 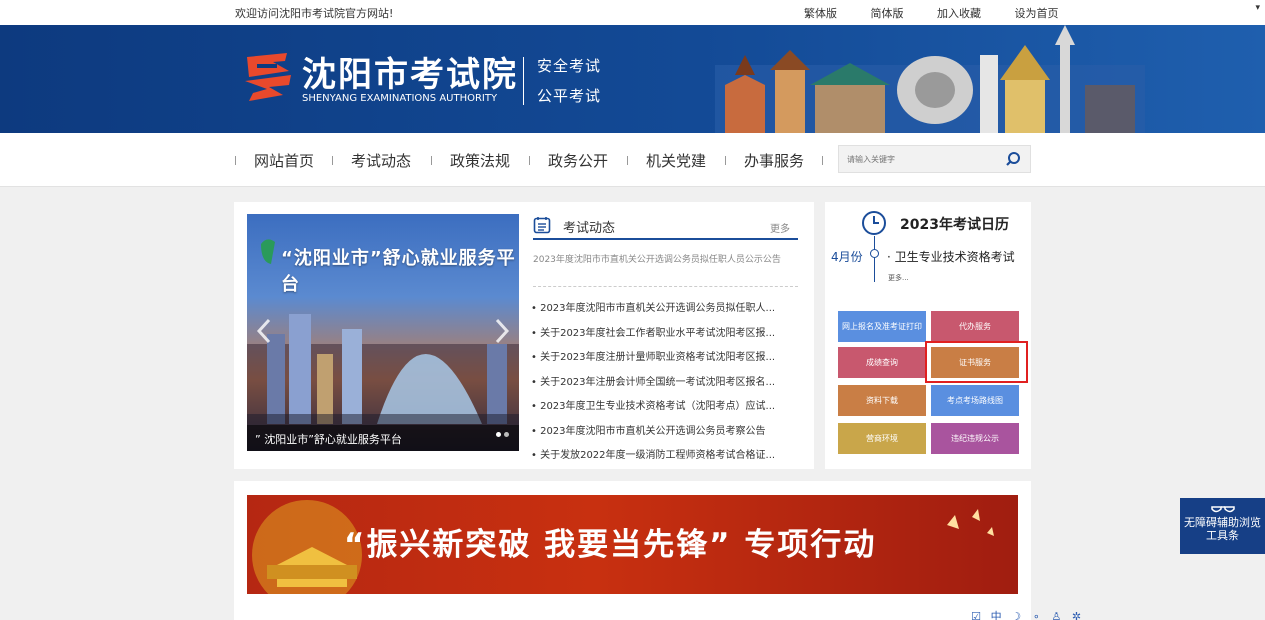 What do you see at coordinates (976, 362) in the screenshot?
I see `highlight-frame` at bounding box center [976, 362].